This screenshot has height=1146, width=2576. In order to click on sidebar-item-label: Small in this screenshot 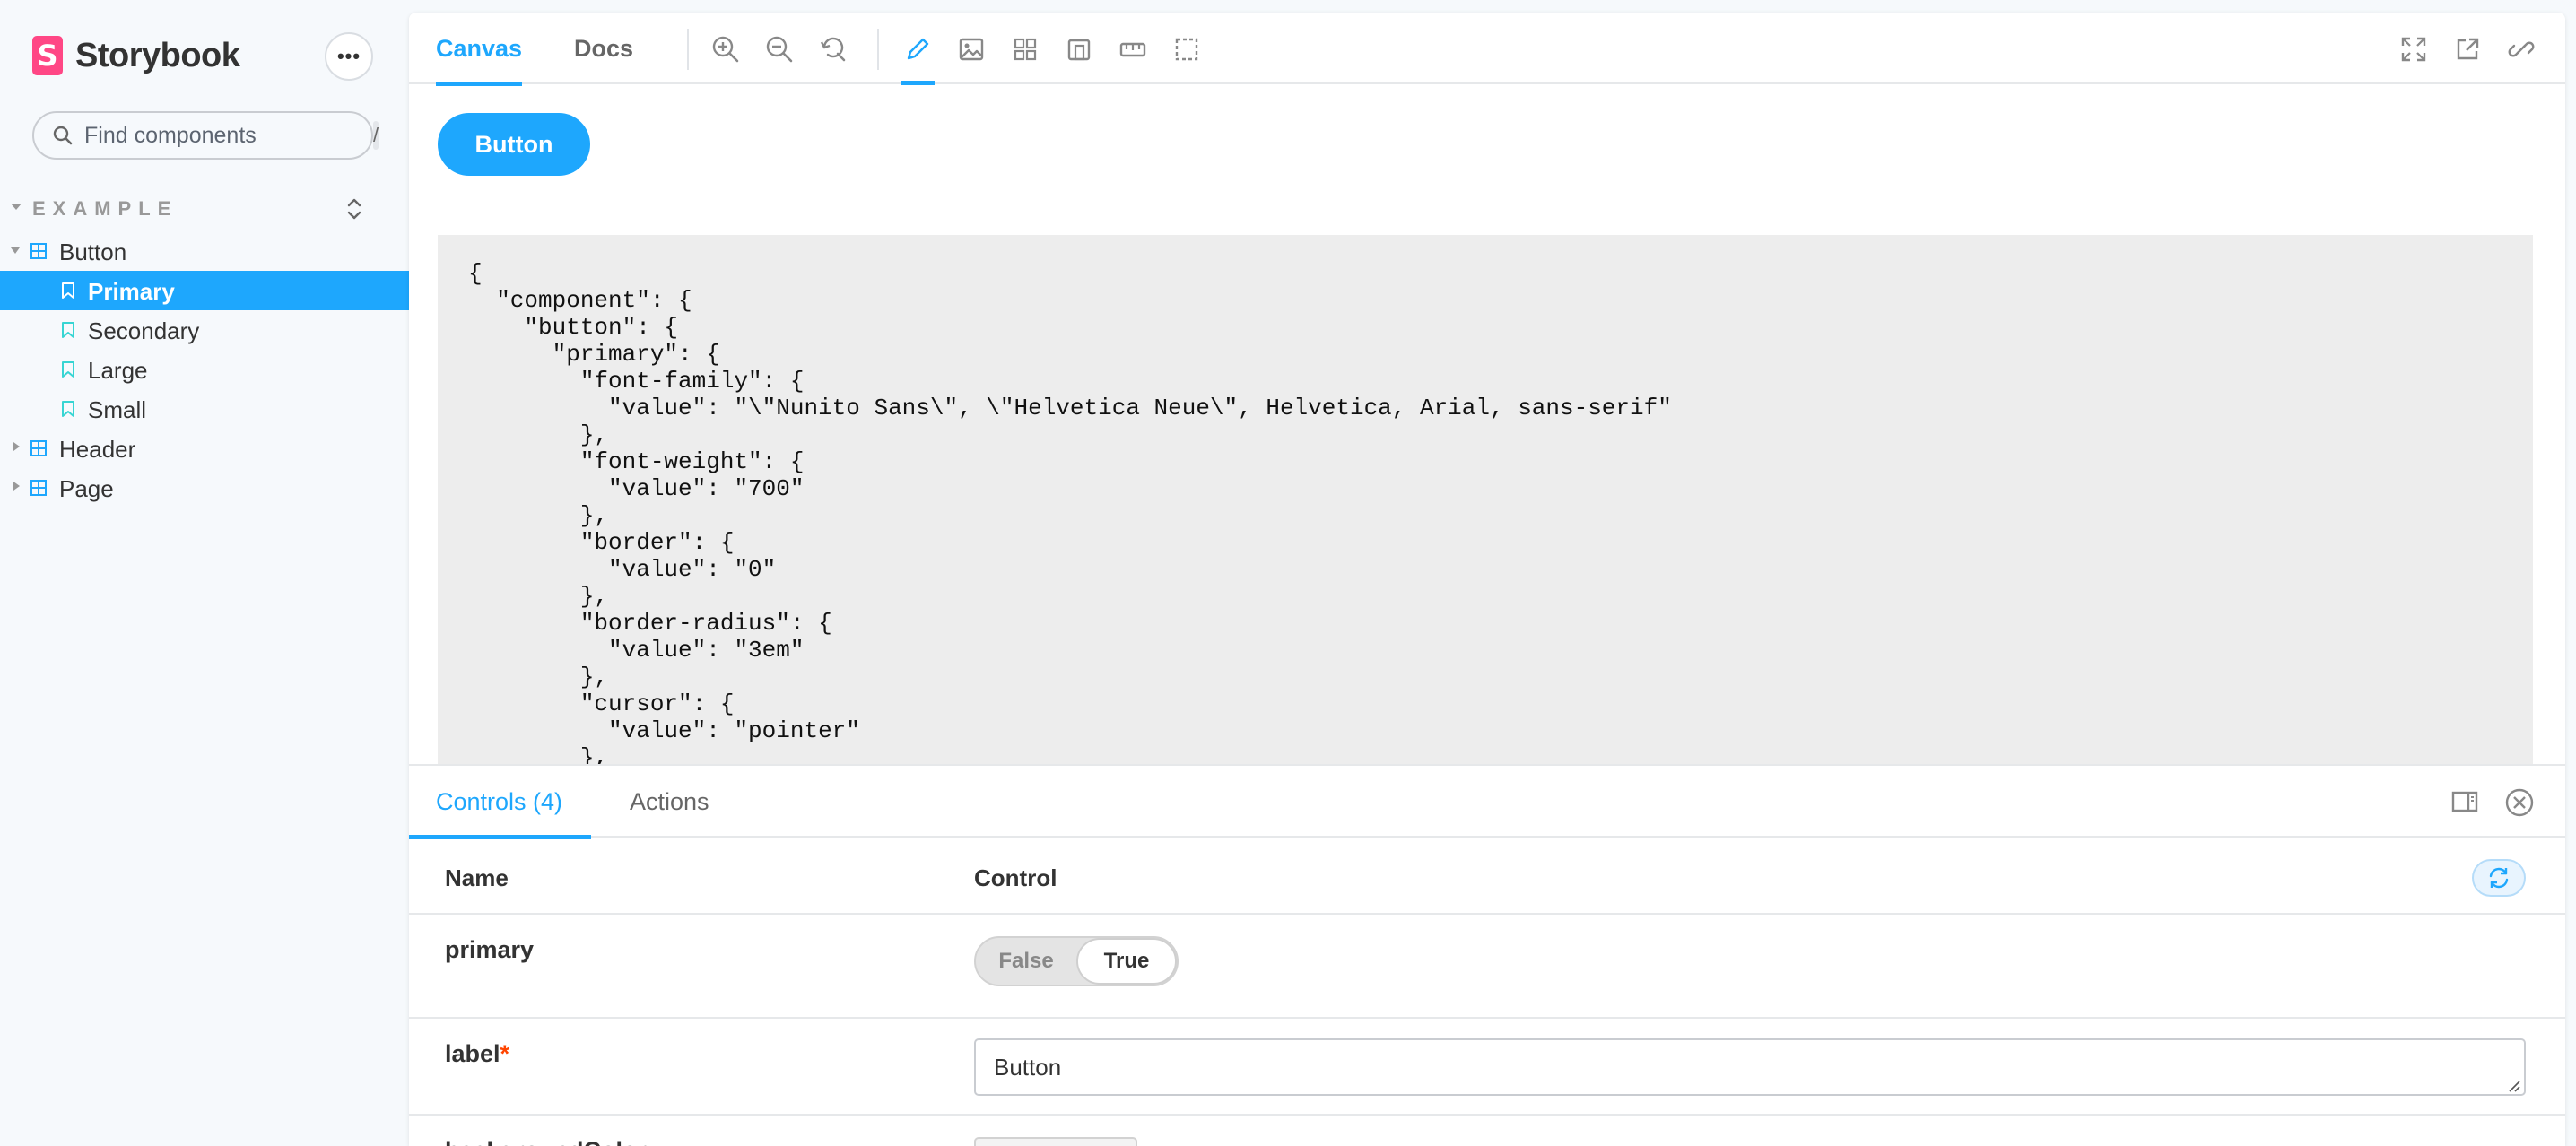, I will do `click(117, 409)`.